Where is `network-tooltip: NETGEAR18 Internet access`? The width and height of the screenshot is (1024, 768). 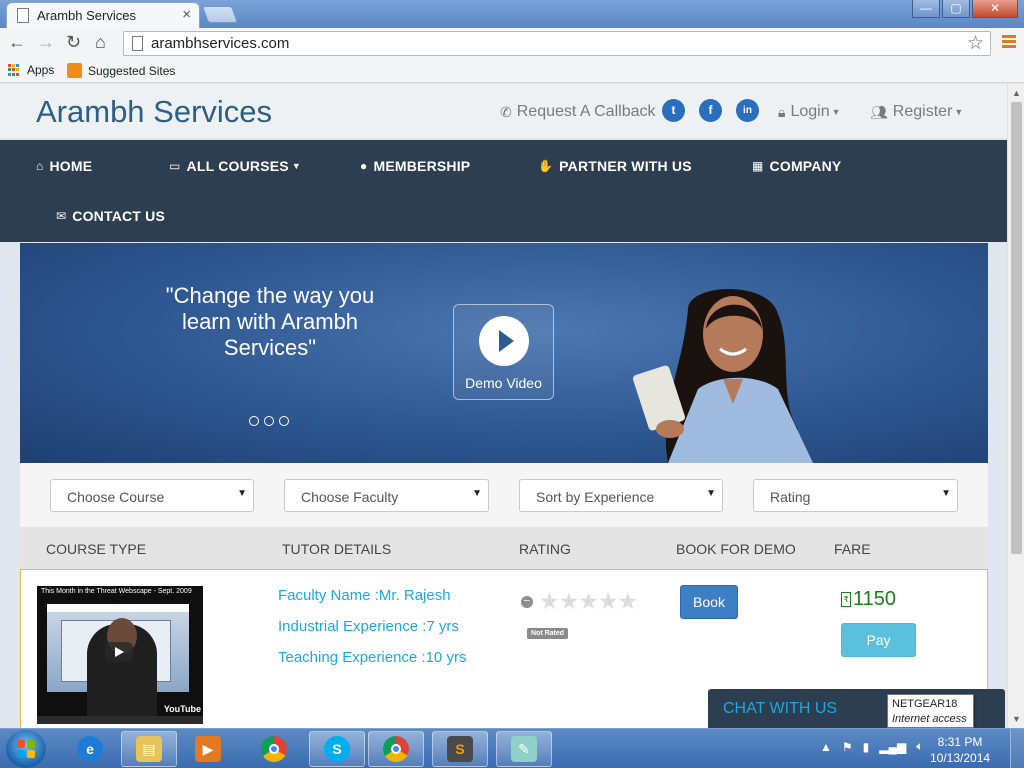 network-tooltip: NETGEAR18 Internet access is located at coordinates (930, 711).